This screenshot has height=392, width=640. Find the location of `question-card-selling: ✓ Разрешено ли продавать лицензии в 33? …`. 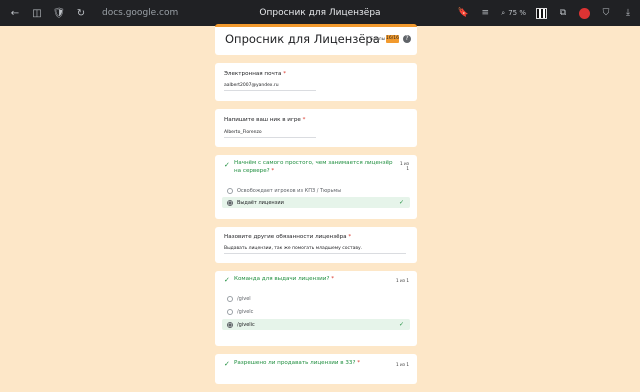

question-card-selling: ✓ Разрешено ли продавать лицензии в 33? … is located at coordinates (316, 369).